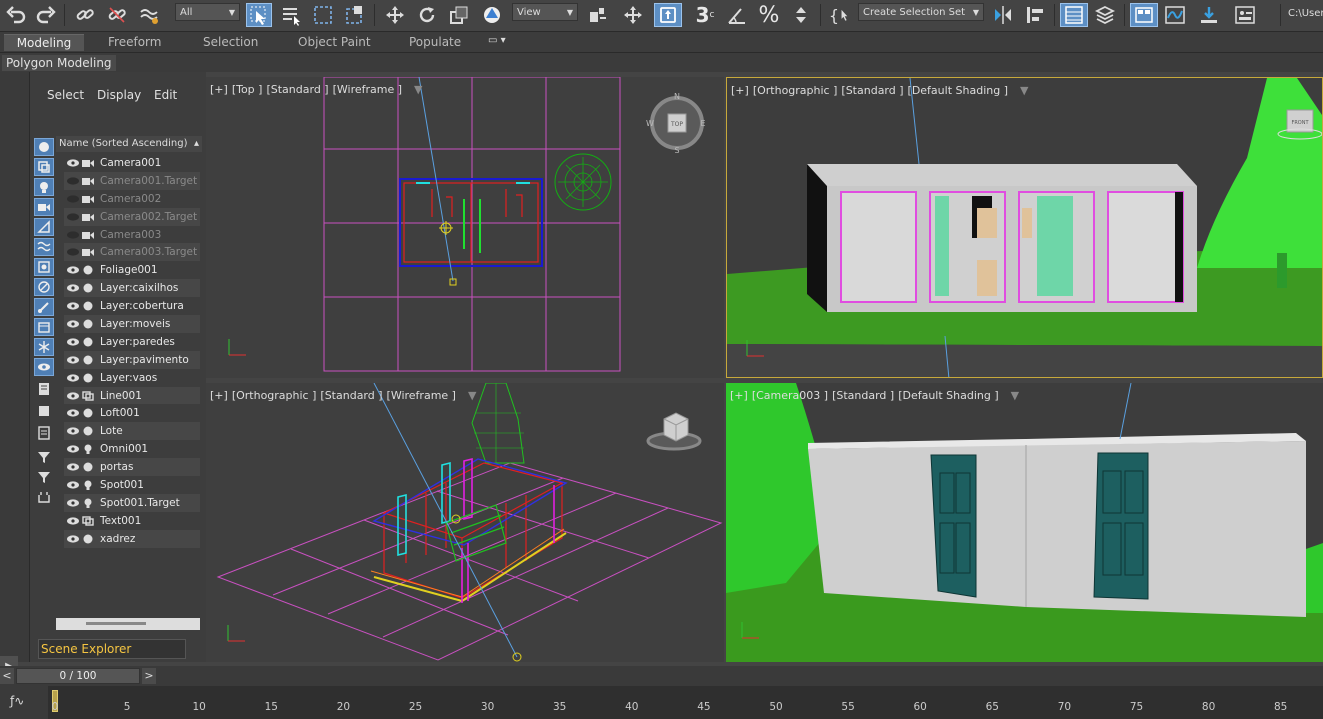  What do you see at coordinates (132, 270) in the screenshot?
I see `list-item: Foliage001` at bounding box center [132, 270].